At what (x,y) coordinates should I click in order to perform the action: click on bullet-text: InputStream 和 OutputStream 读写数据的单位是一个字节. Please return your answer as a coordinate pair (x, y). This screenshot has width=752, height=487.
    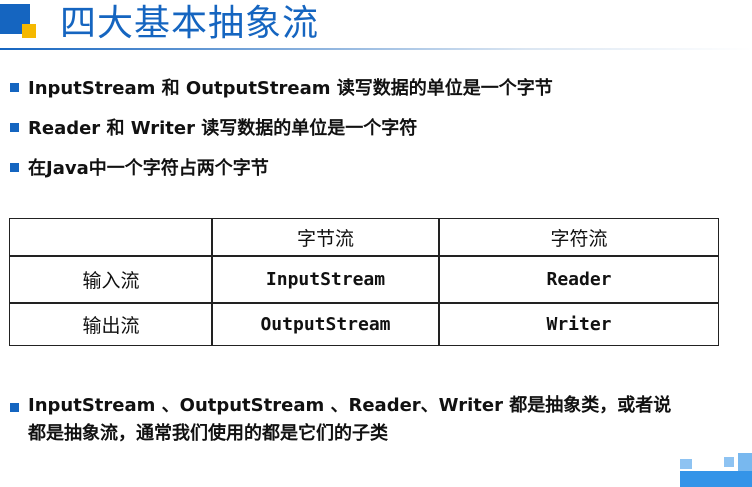
    Looking at the image, I should click on (290, 88).